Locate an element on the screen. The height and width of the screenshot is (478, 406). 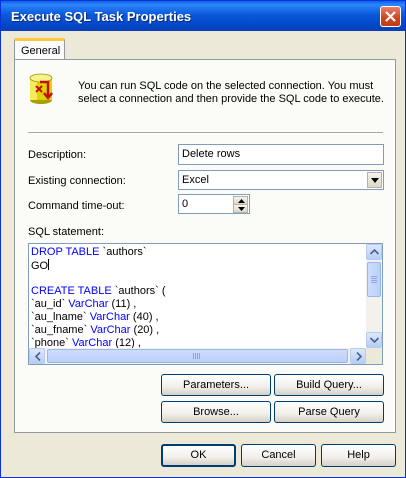
scroll-left-button is located at coordinates (37, 356).